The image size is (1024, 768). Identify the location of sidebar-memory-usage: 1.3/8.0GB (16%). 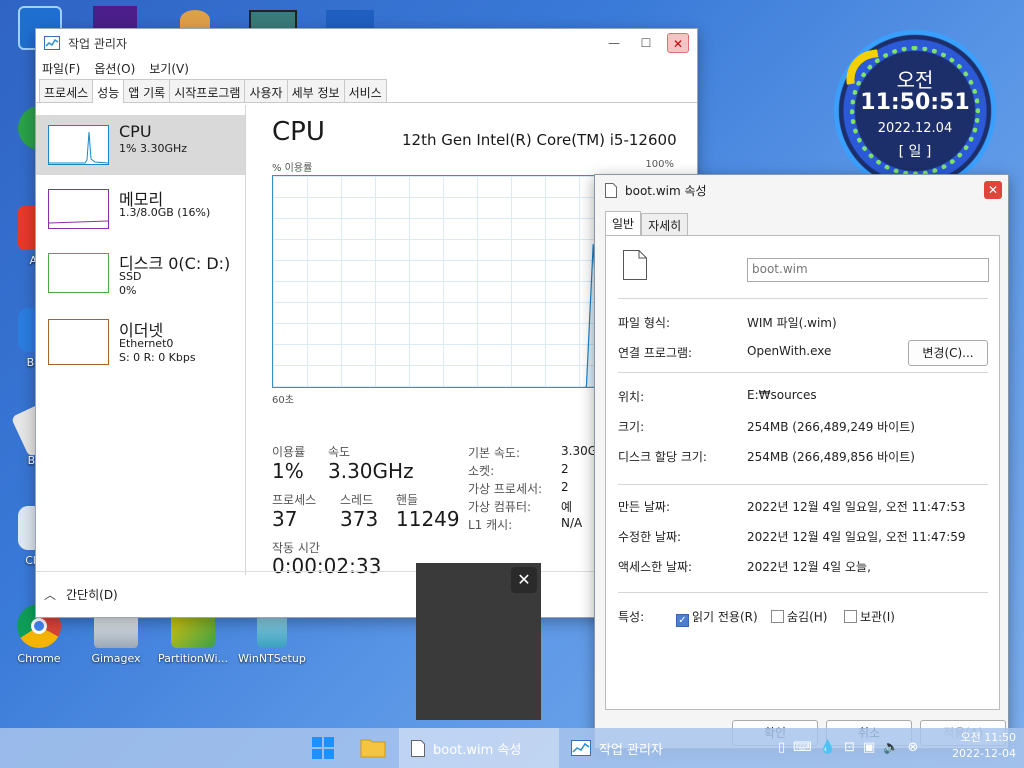
(165, 212).